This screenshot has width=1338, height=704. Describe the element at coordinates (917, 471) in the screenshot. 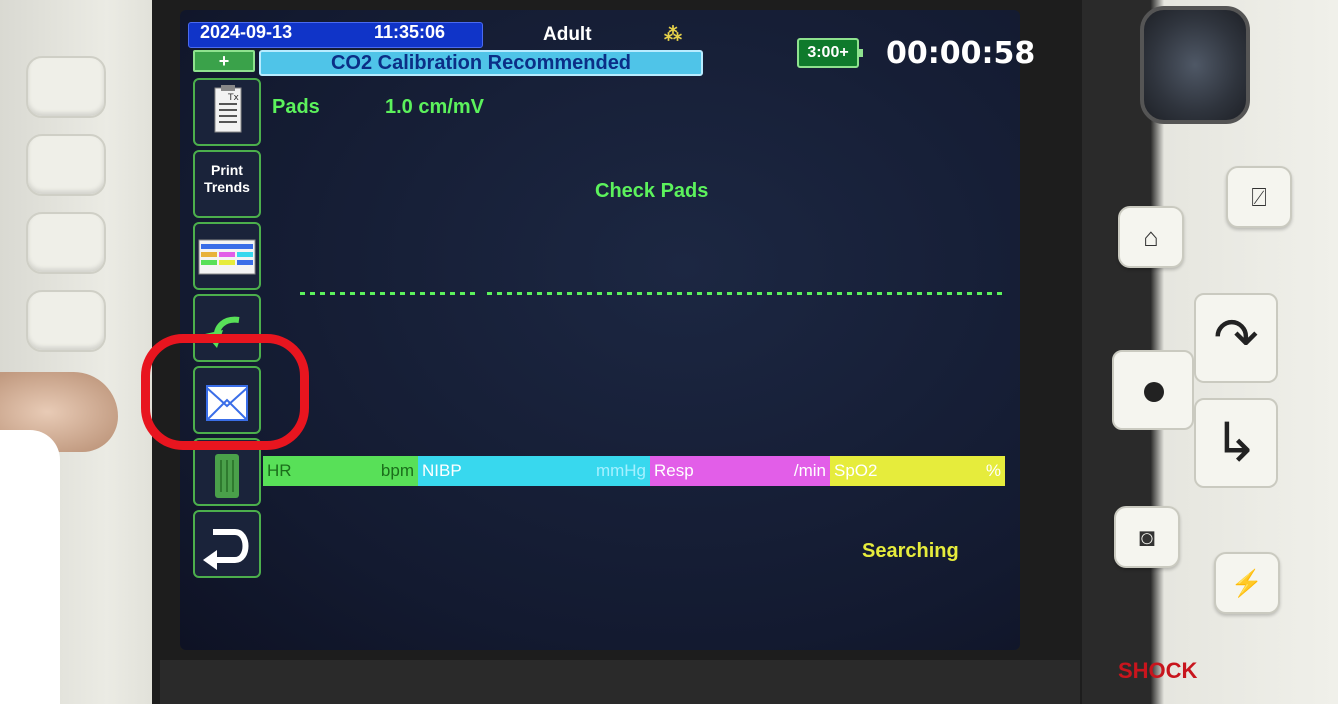

I see `vital-spo2: SpO2 %` at that location.